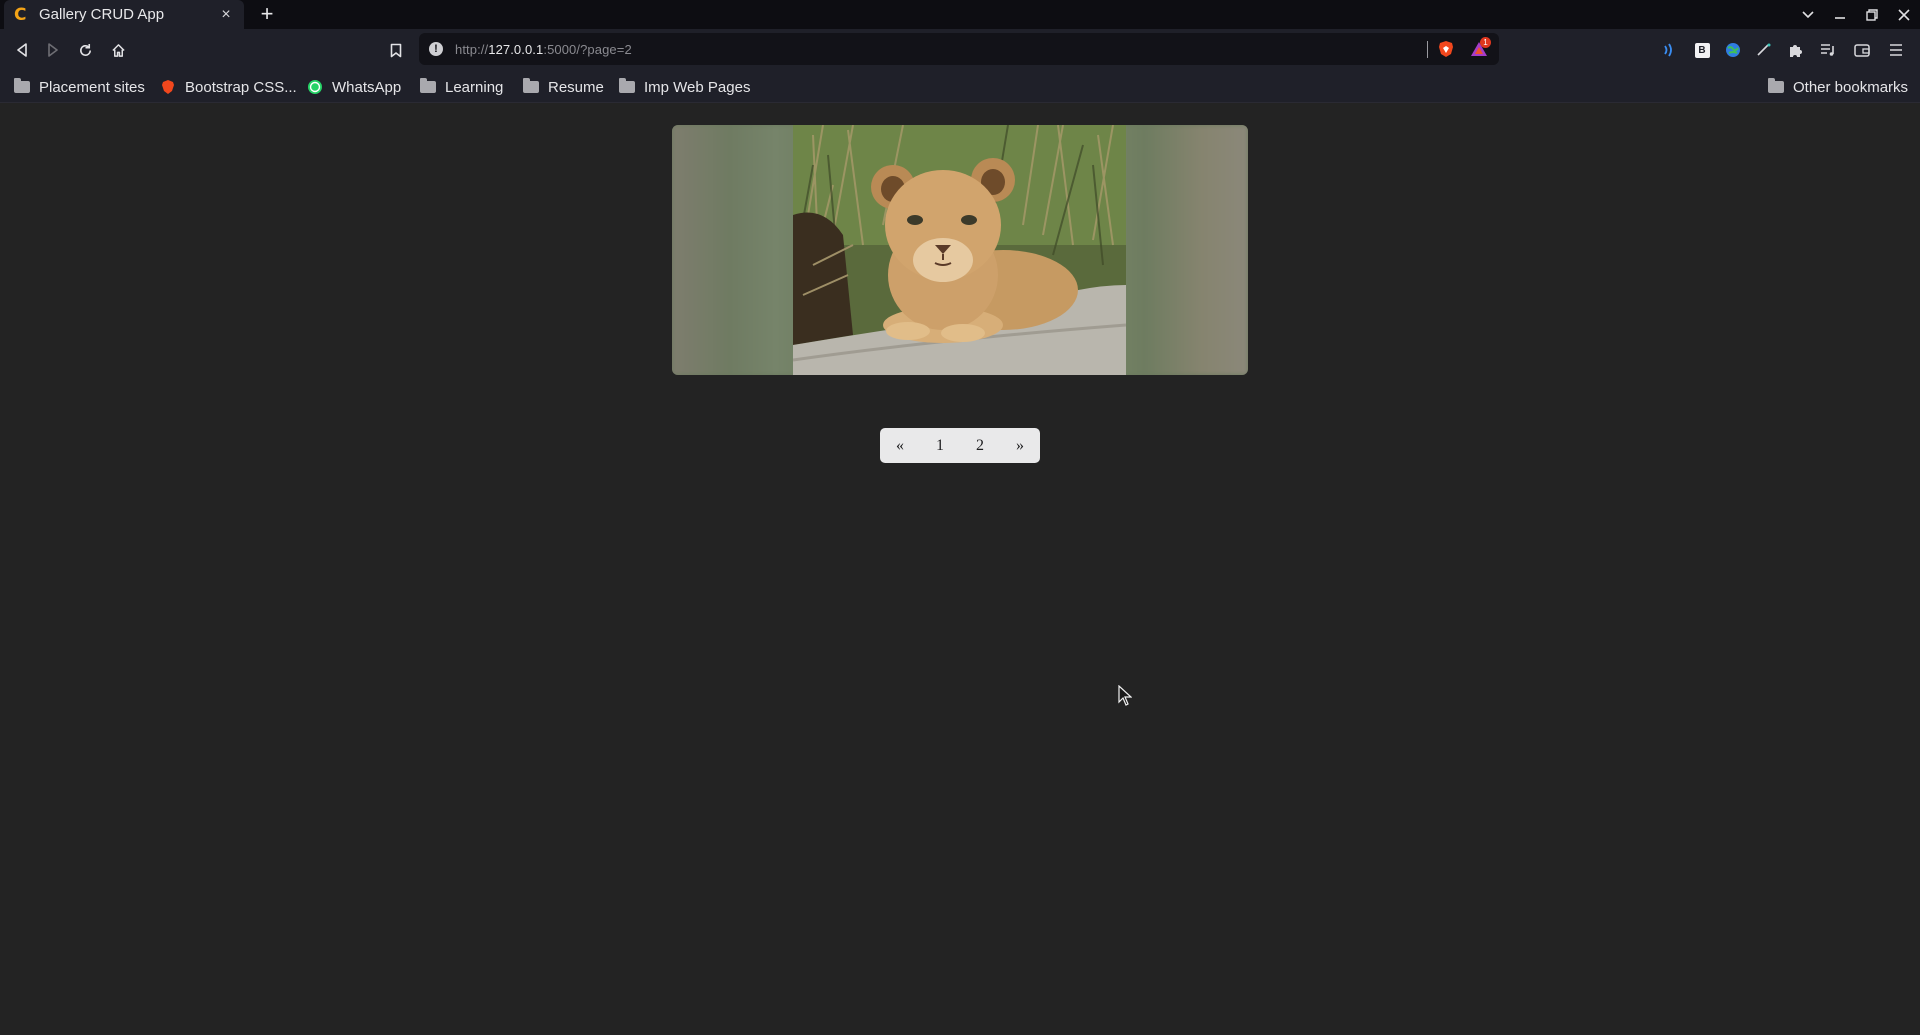 This screenshot has width=1920, height=1035. I want to click on lion-cub-image, so click(959, 250).